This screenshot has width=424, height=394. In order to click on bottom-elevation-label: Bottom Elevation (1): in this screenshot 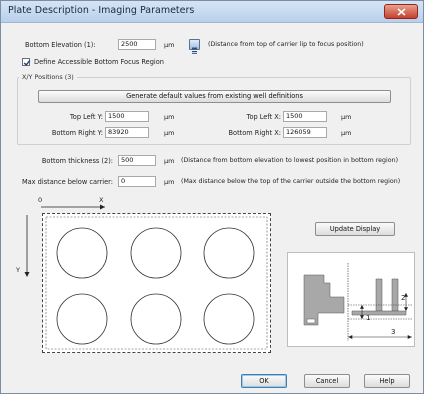, I will do `click(60, 45)`.